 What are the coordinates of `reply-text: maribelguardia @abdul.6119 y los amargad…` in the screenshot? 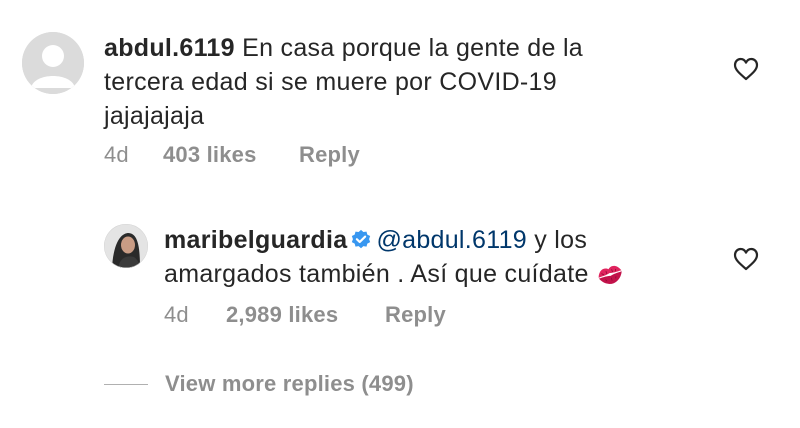 It's located at (424, 257).